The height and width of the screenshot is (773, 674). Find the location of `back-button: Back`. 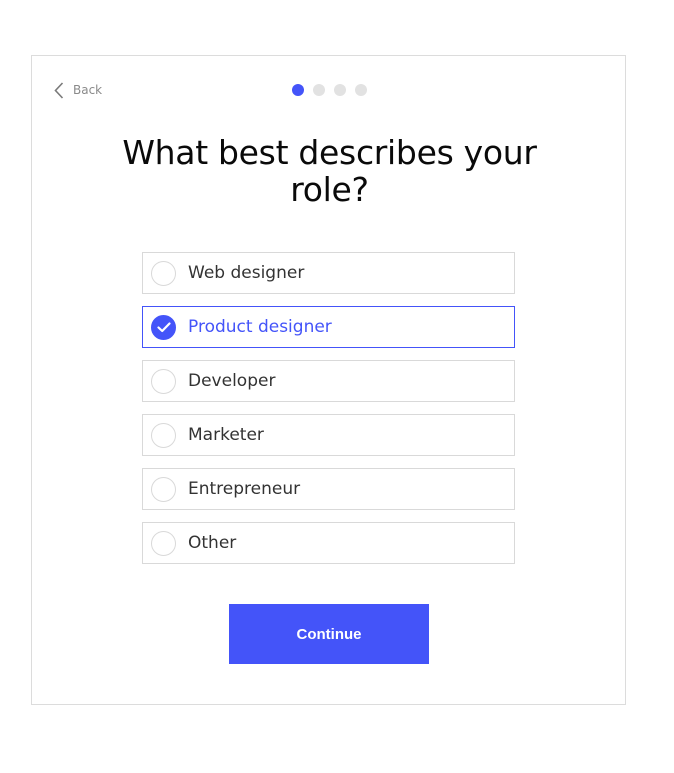

back-button: Back is located at coordinates (78, 90).